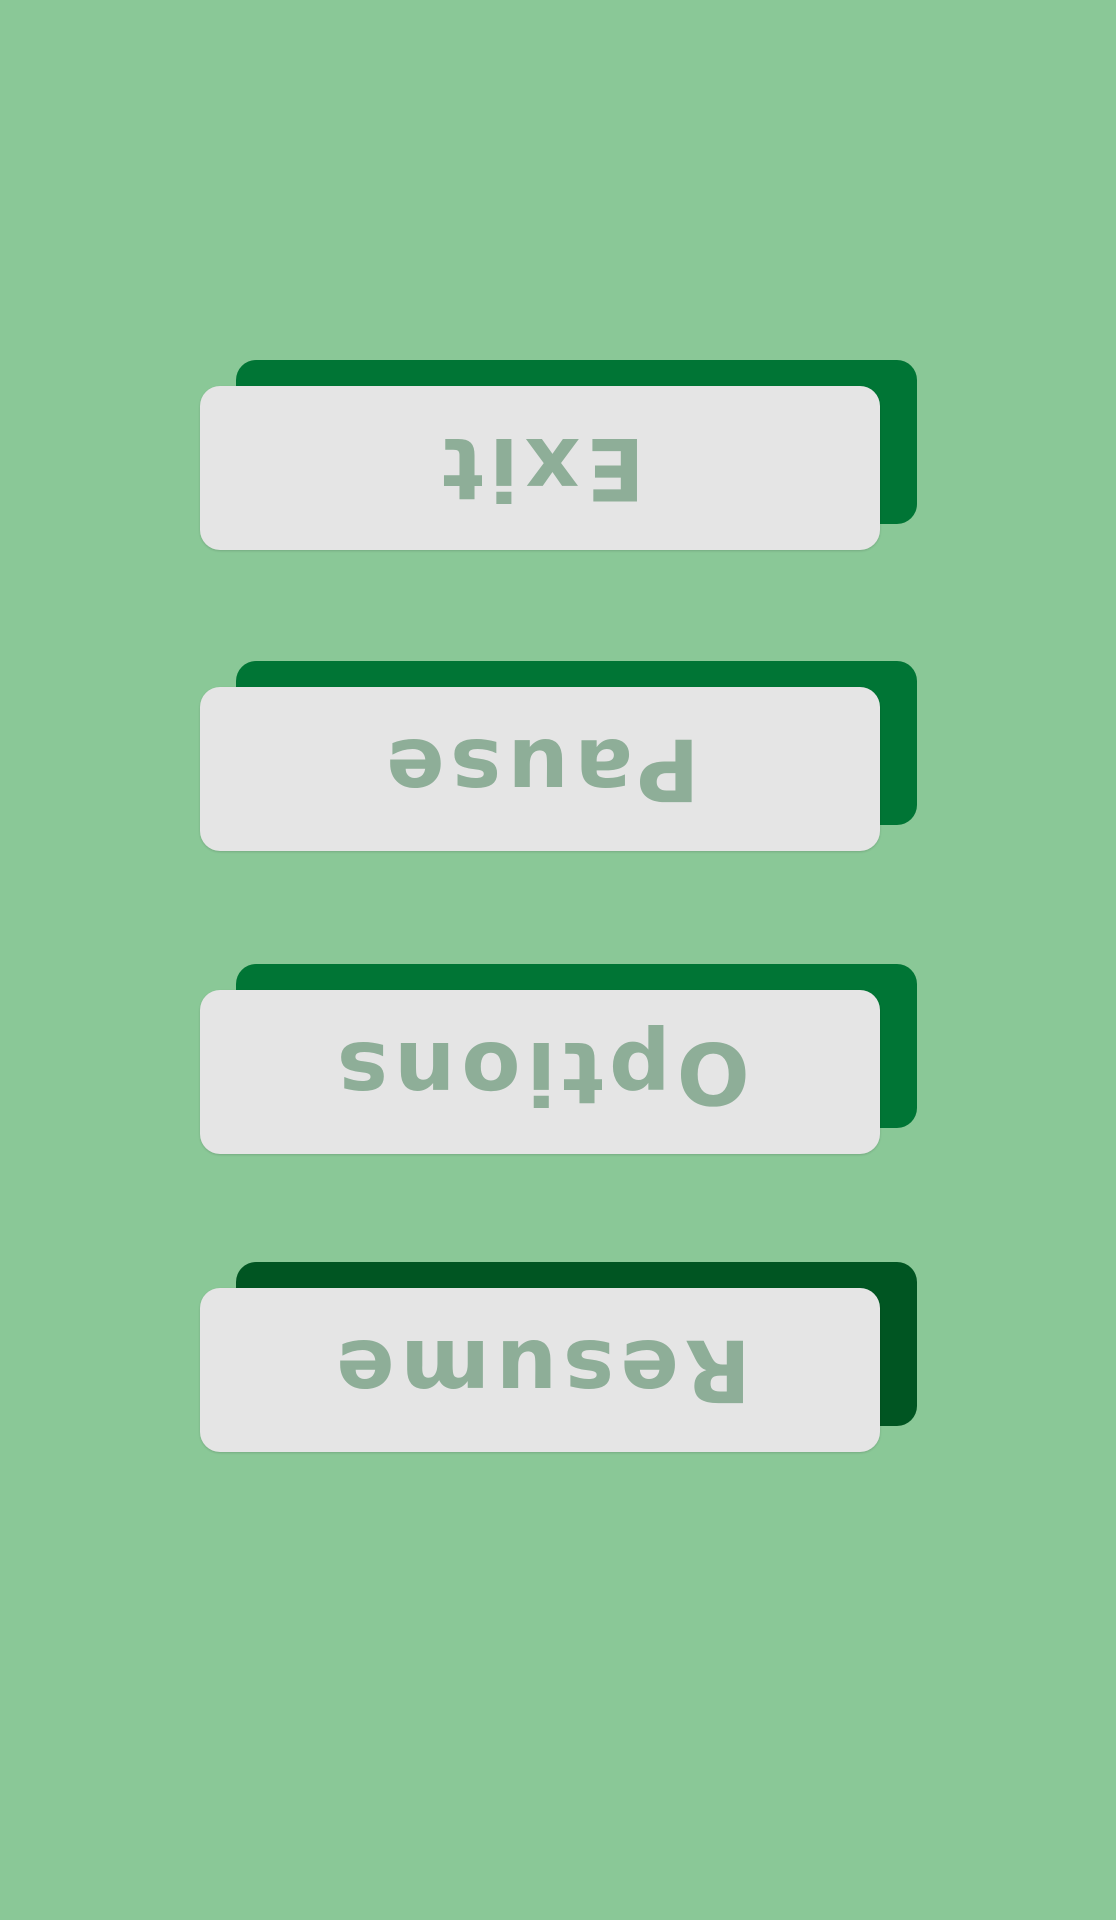 The width and height of the screenshot is (1116, 1920). I want to click on options-button: Options, so click(540, 1072).